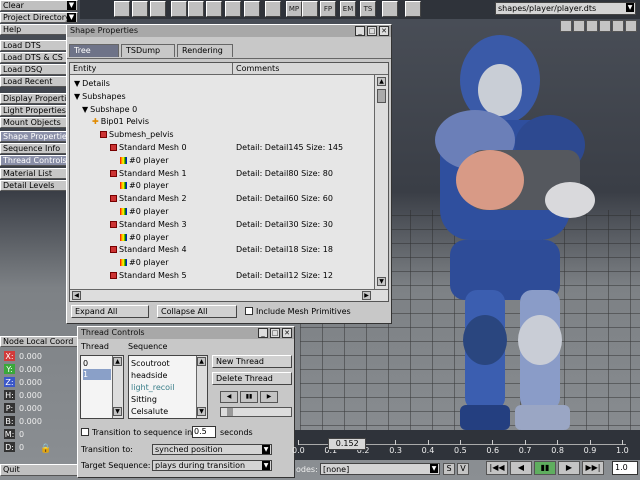 This screenshot has height=480, width=640. Describe the element at coordinates (163, 388) in the screenshot. I see `sequence-item: light_recoil` at that location.